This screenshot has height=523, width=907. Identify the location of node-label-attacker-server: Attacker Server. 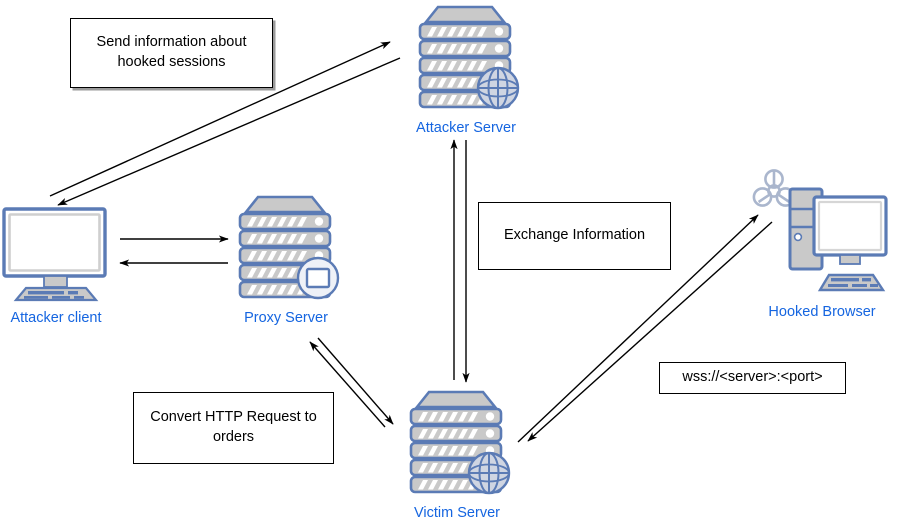
(466, 128).